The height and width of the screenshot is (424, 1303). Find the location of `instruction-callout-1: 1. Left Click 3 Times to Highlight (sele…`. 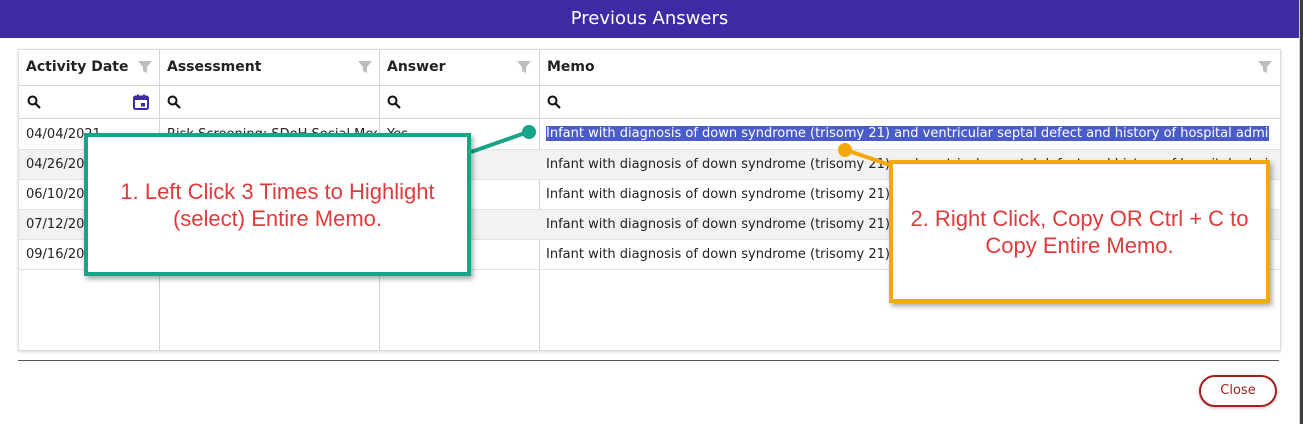

instruction-callout-1: 1. Left Click 3 Times to Highlight (sele… is located at coordinates (277, 204).